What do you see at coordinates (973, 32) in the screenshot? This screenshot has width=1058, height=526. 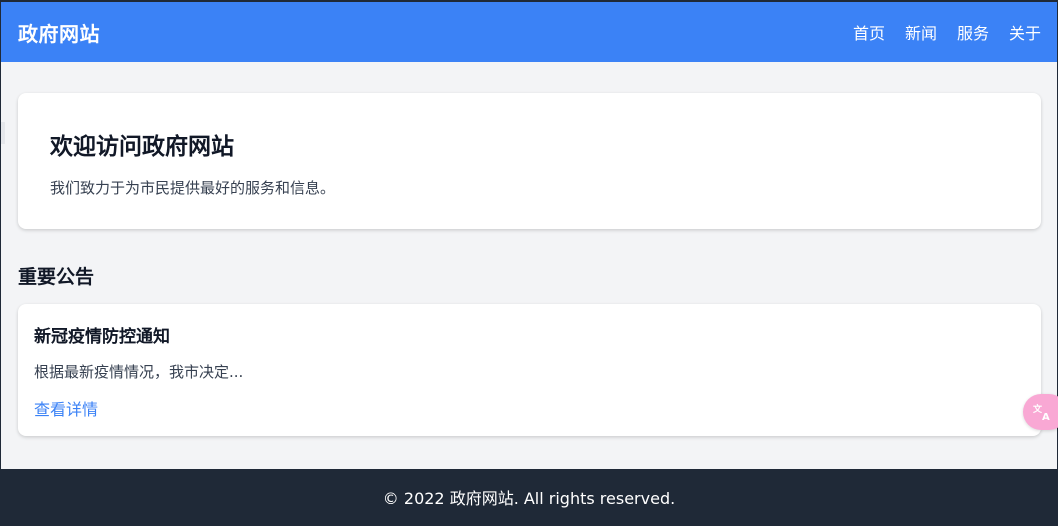 I see `nav-link-services: 服务` at bounding box center [973, 32].